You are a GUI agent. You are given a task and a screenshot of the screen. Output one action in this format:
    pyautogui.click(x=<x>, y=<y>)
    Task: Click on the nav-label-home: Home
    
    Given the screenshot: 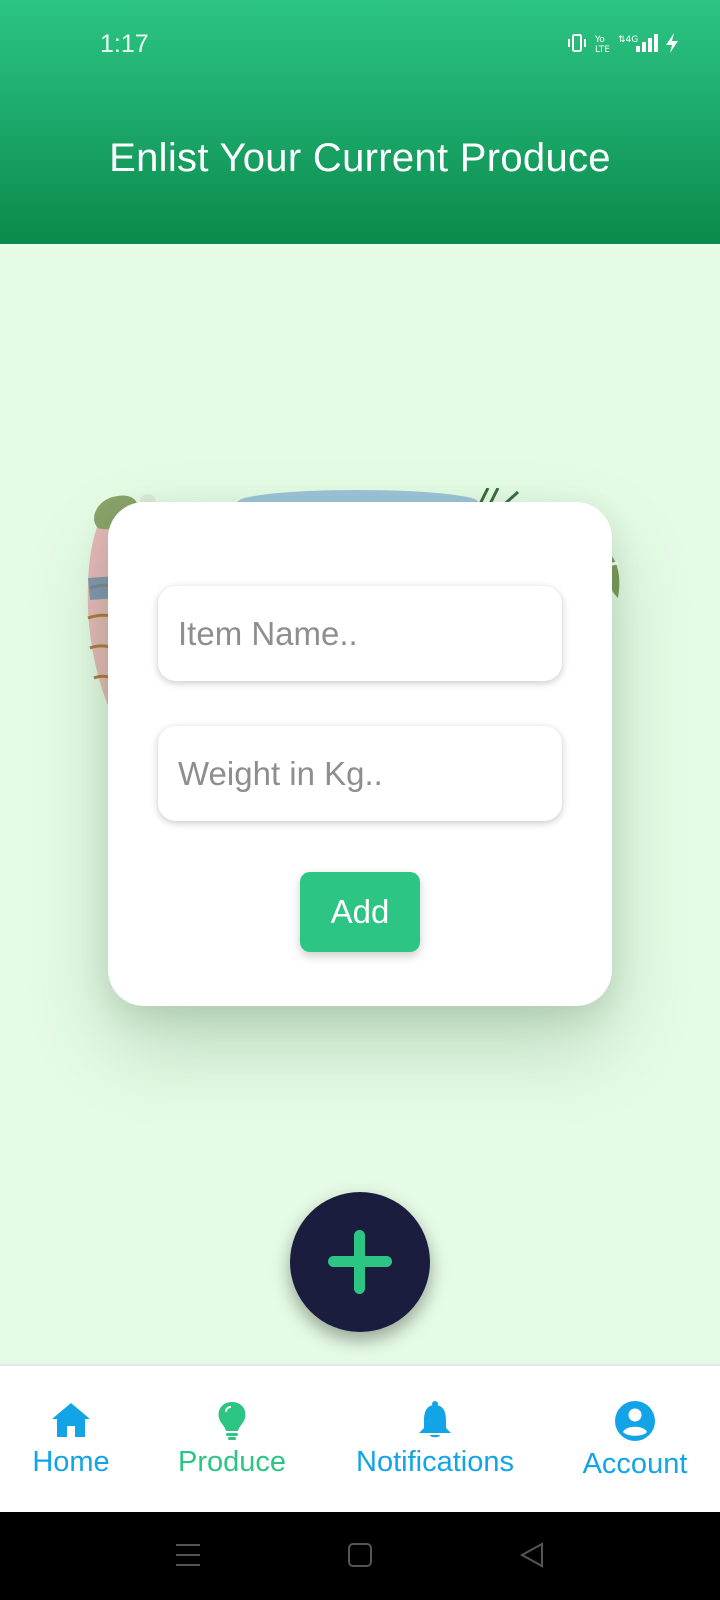 What is the action you would take?
    pyautogui.click(x=71, y=1462)
    